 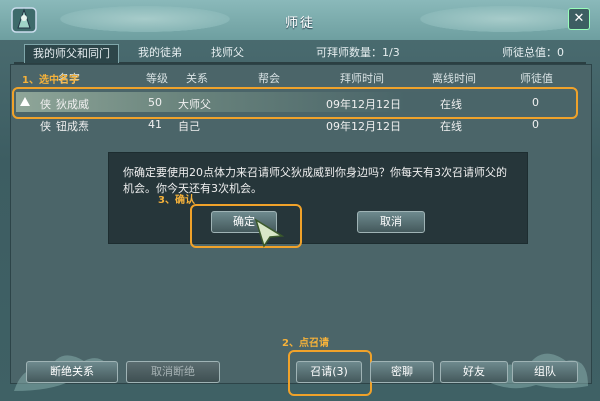 What do you see at coordinates (155, 124) in the screenshot?
I see `member-level: 41` at bounding box center [155, 124].